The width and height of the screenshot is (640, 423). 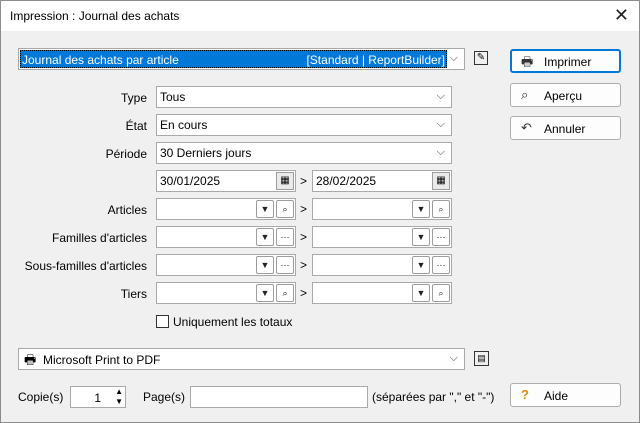 What do you see at coordinates (226, 181) in the screenshot?
I see `date-from-field: 30/01/2025 ▦` at bounding box center [226, 181].